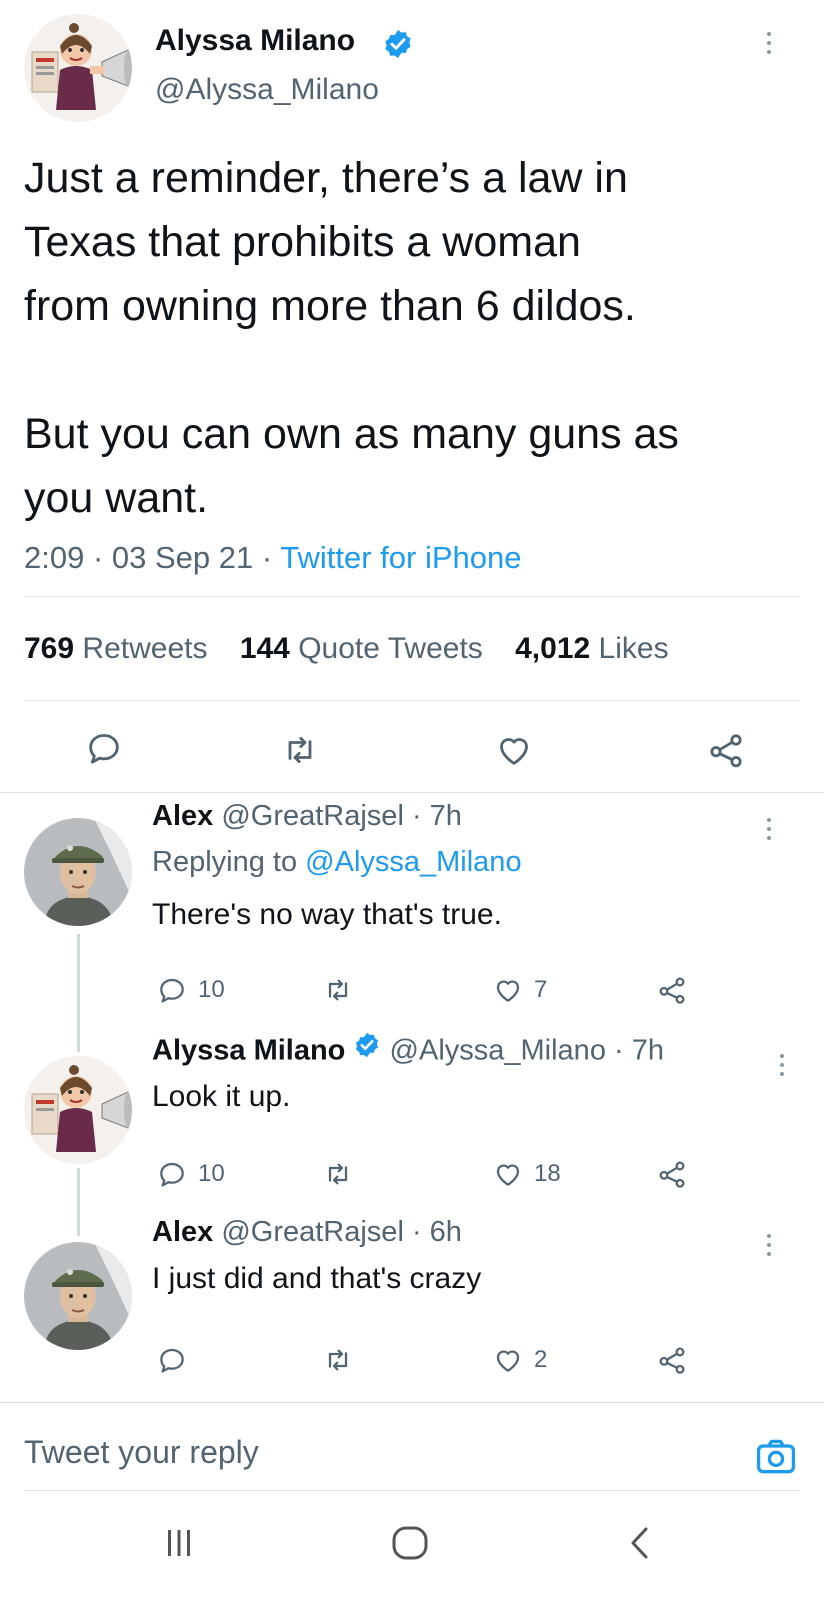 Image resolution: width=824 pixels, height=1600 pixels. Describe the element at coordinates (330, 306) in the screenshot. I see `tweet-line: from owning more than 6 dildos.` at that location.